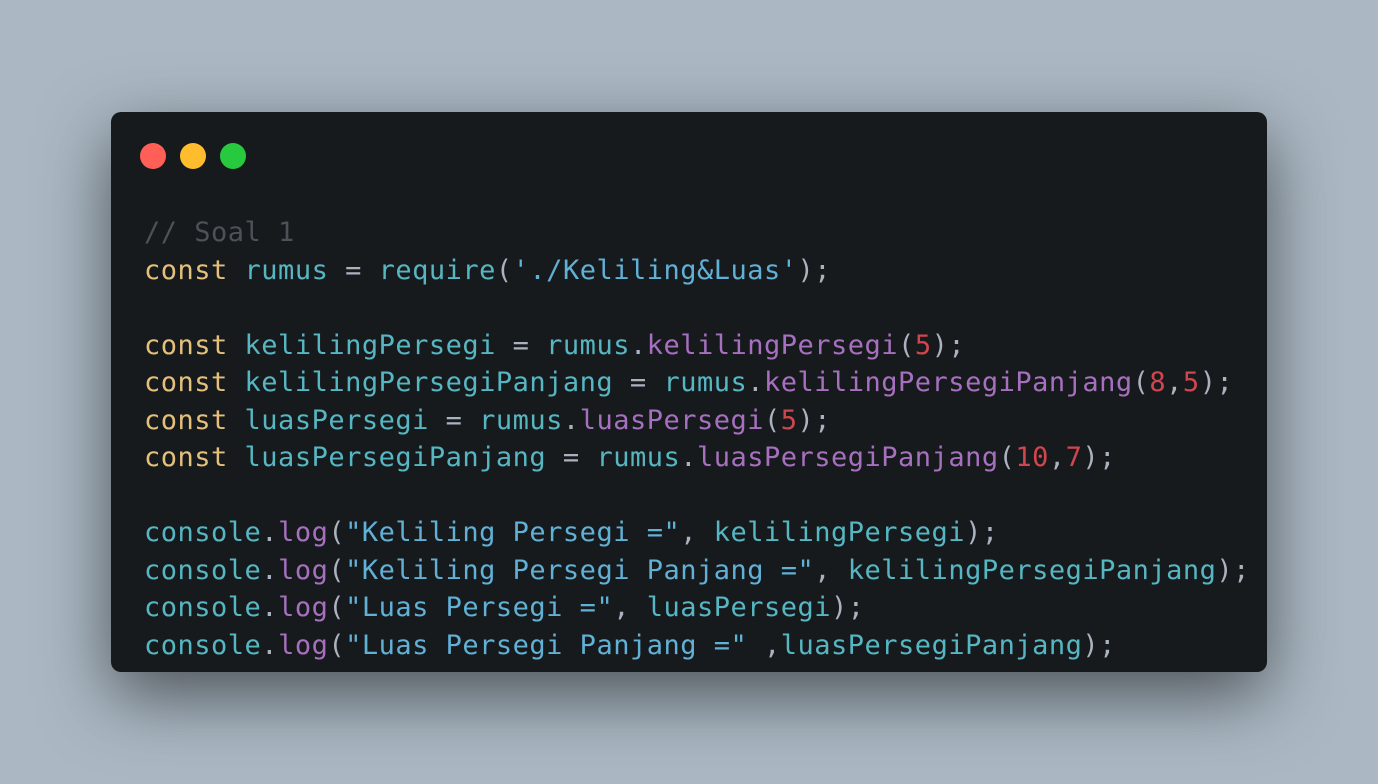 The height and width of the screenshot is (784, 1378). I want to click on code-token-string: "Keliling Persegi =", so click(513, 532).